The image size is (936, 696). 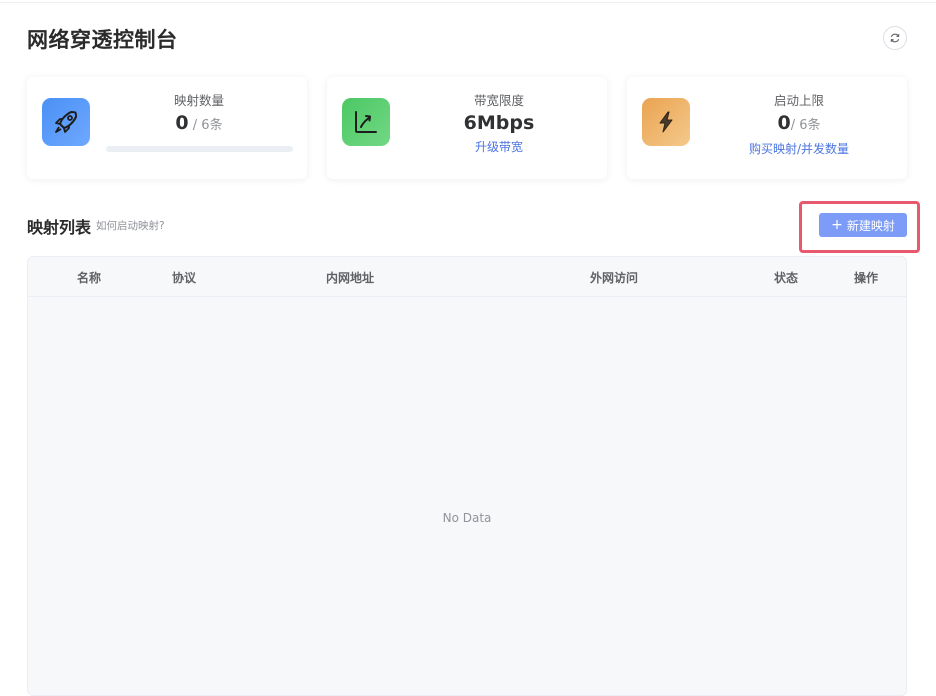 I want to click on stat-card-mappings: 映射数量 0 / 6条, so click(x=167, y=128).